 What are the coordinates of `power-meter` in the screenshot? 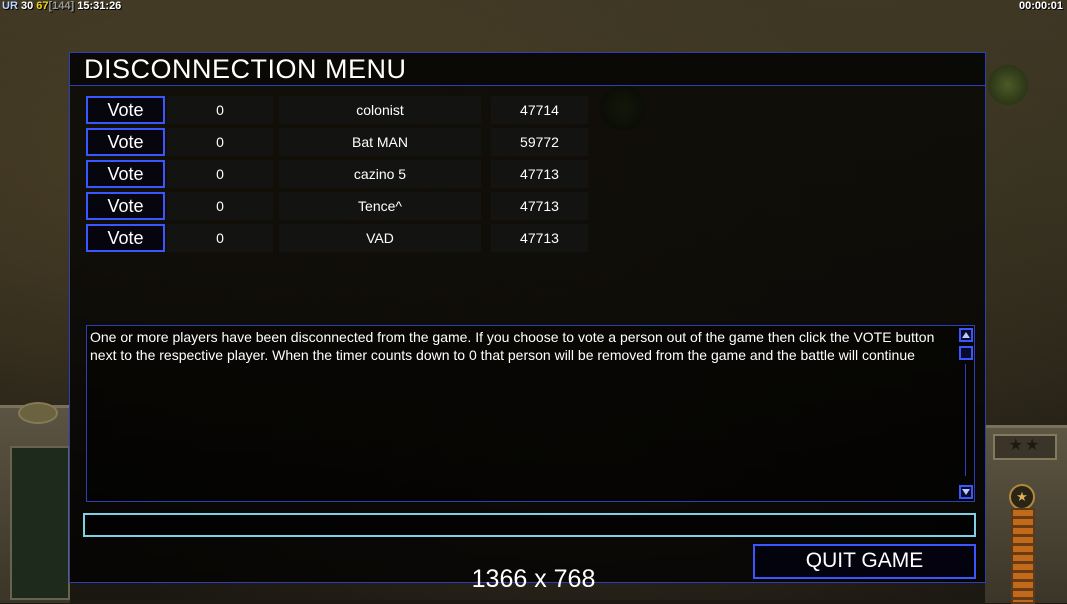 It's located at (1023, 556).